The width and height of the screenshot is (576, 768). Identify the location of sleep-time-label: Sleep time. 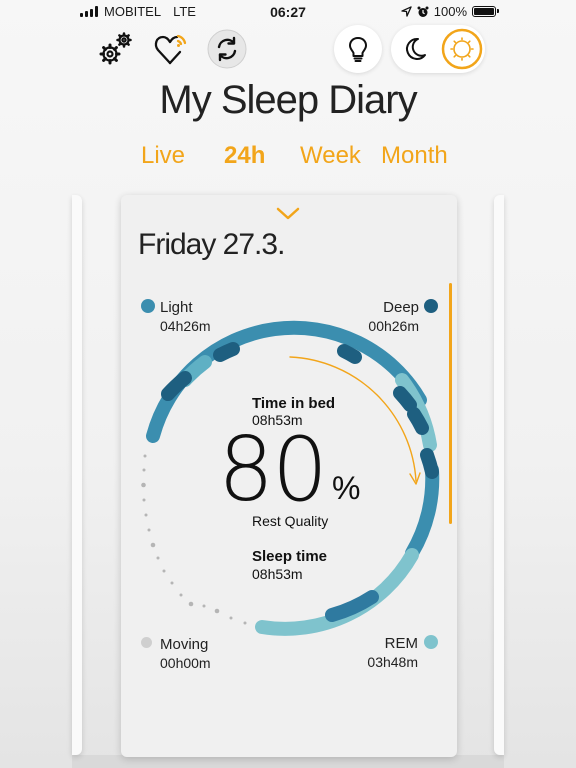
(290, 556).